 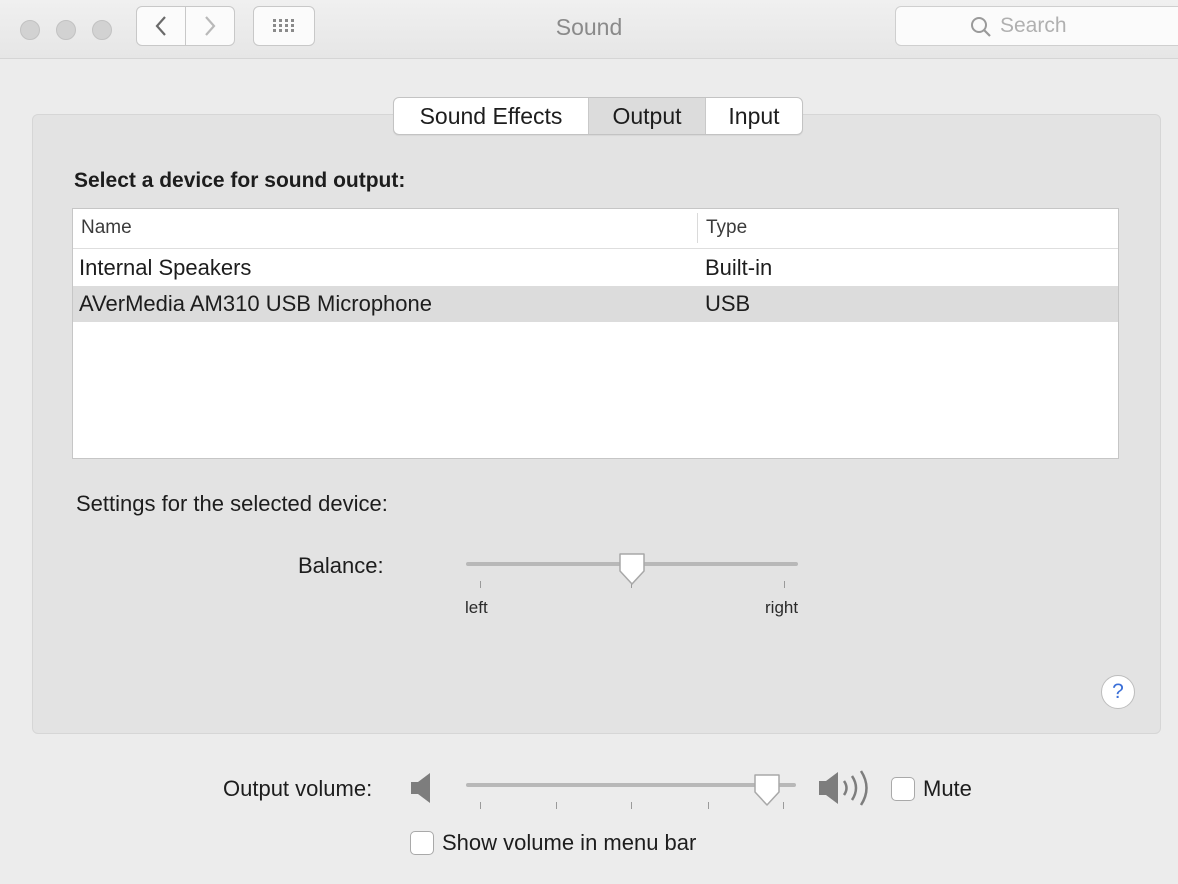 What do you see at coordinates (1118, 692) in the screenshot?
I see `help-button: ?` at bounding box center [1118, 692].